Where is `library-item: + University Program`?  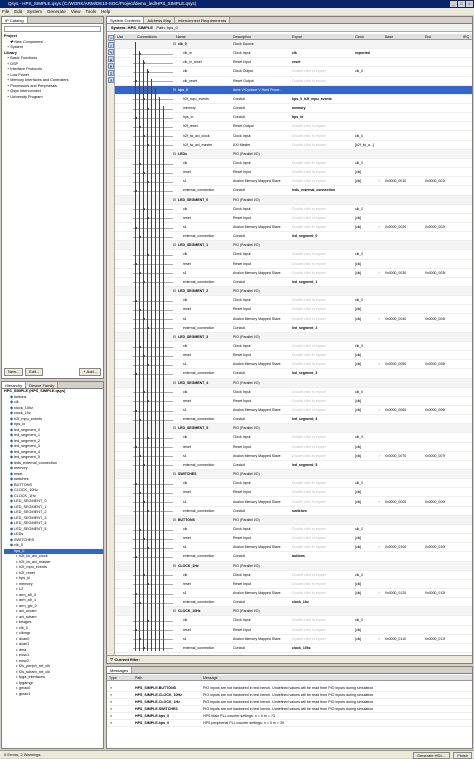
library-item: + University Program is located at coordinates (53, 98).